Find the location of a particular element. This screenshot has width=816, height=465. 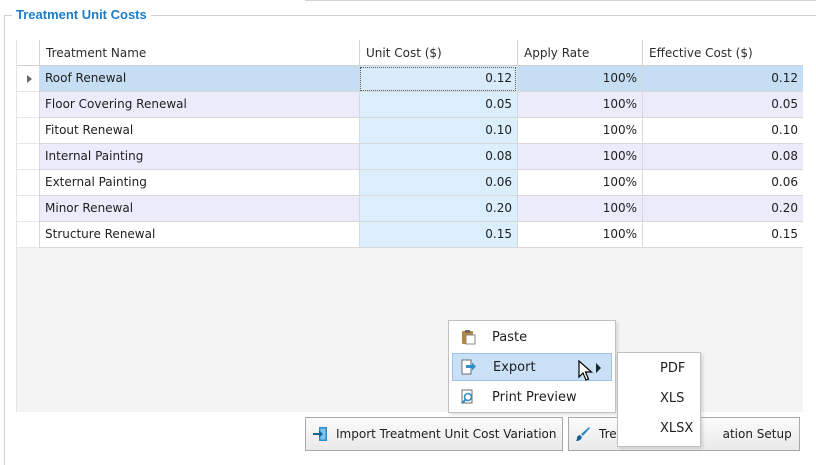

import-icon is located at coordinates (320, 434).